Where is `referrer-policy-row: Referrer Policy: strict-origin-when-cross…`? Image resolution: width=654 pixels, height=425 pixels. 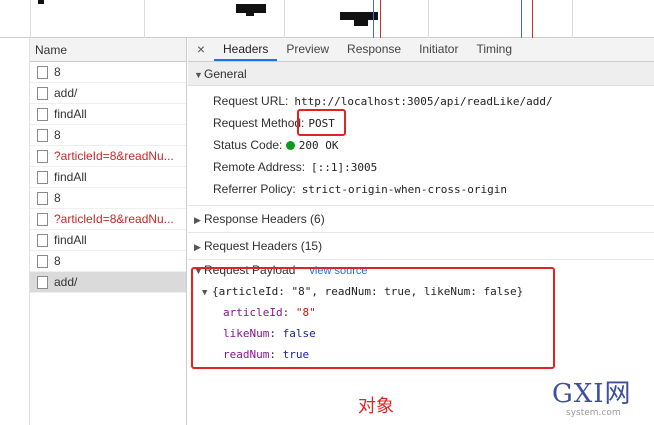
referrer-policy-row: Referrer Policy: strict-origin-when-cross… is located at coordinates (421, 189).